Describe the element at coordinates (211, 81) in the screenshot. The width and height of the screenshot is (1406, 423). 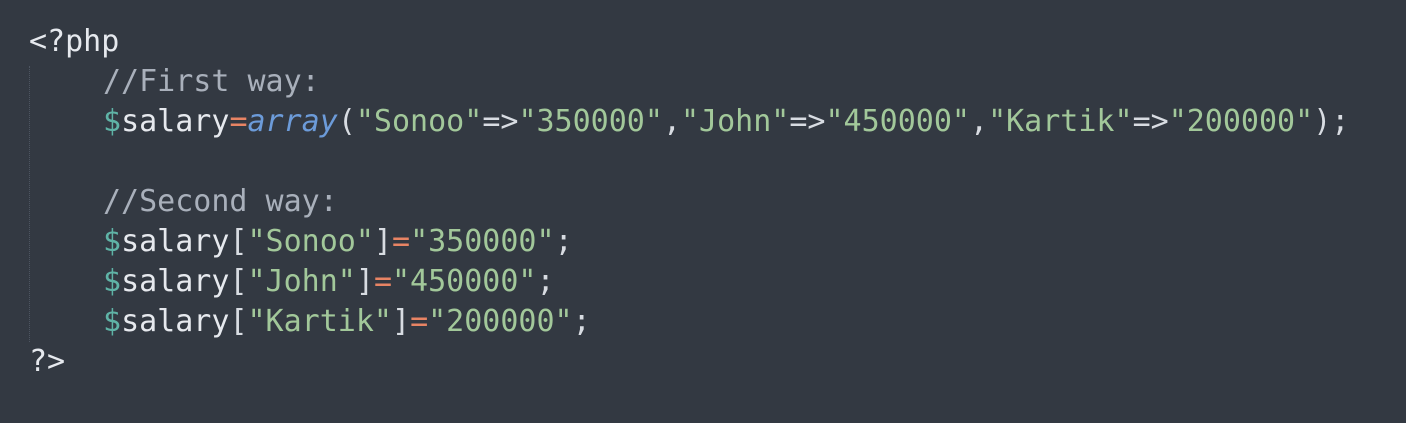
I see `comment-token: //First way:` at that location.